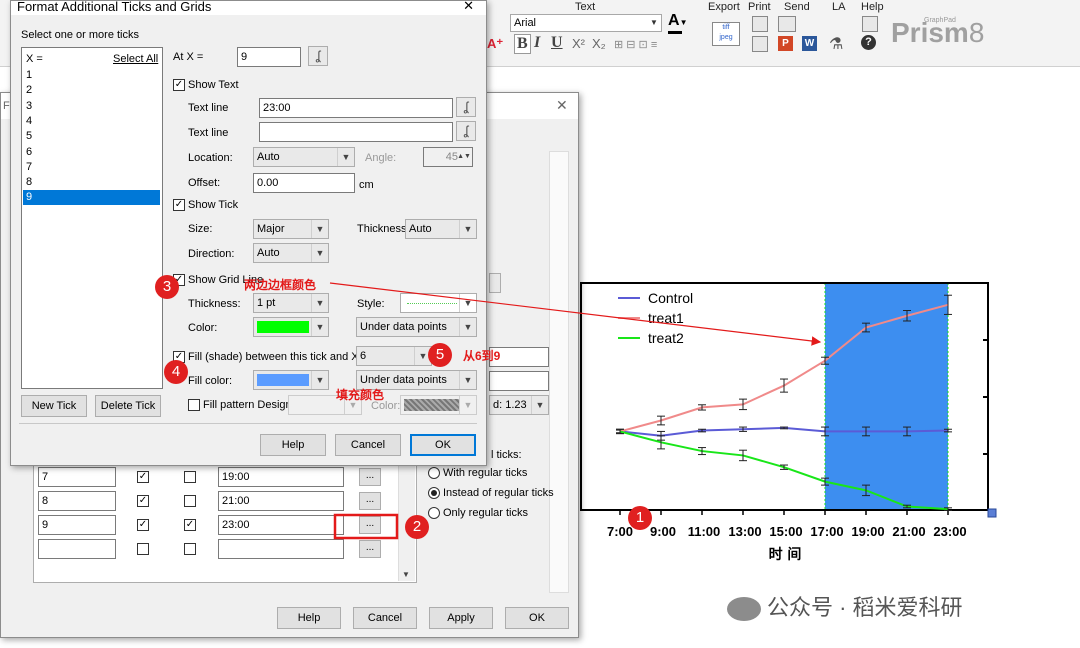 The image size is (1080, 648). I want to click on inner-cancel-button: Cancel, so click(385, 618).